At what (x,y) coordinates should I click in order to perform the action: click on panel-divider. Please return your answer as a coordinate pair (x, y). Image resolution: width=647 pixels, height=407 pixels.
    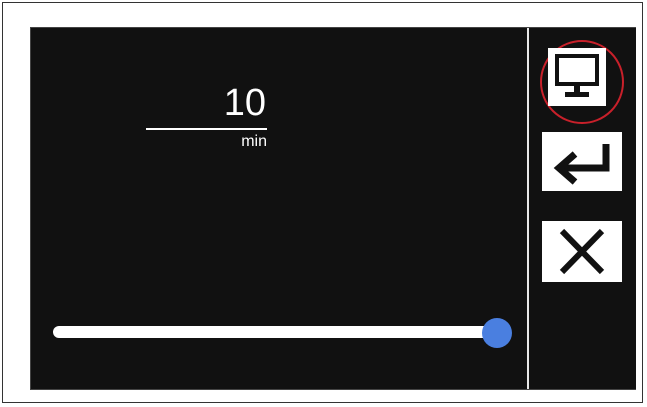
    Looking at the image, I should click on (528, 208).